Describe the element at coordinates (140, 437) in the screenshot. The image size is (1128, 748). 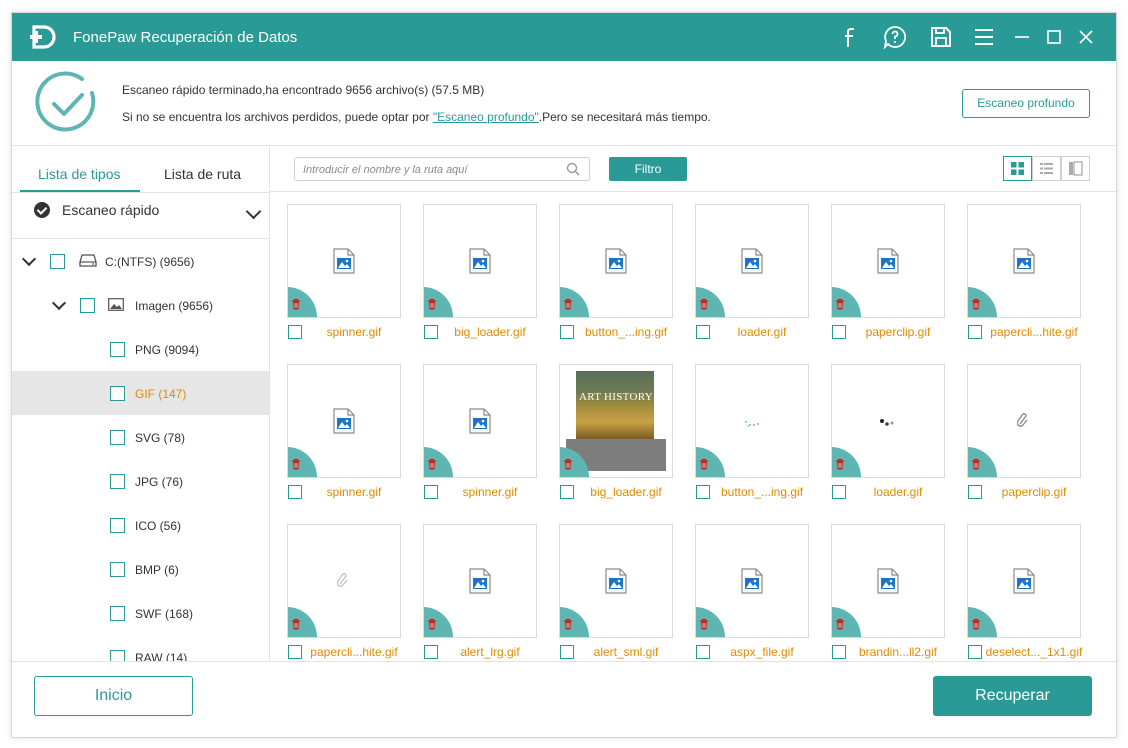
I see `tree-type-row-svg: SVG (78)` at that location.